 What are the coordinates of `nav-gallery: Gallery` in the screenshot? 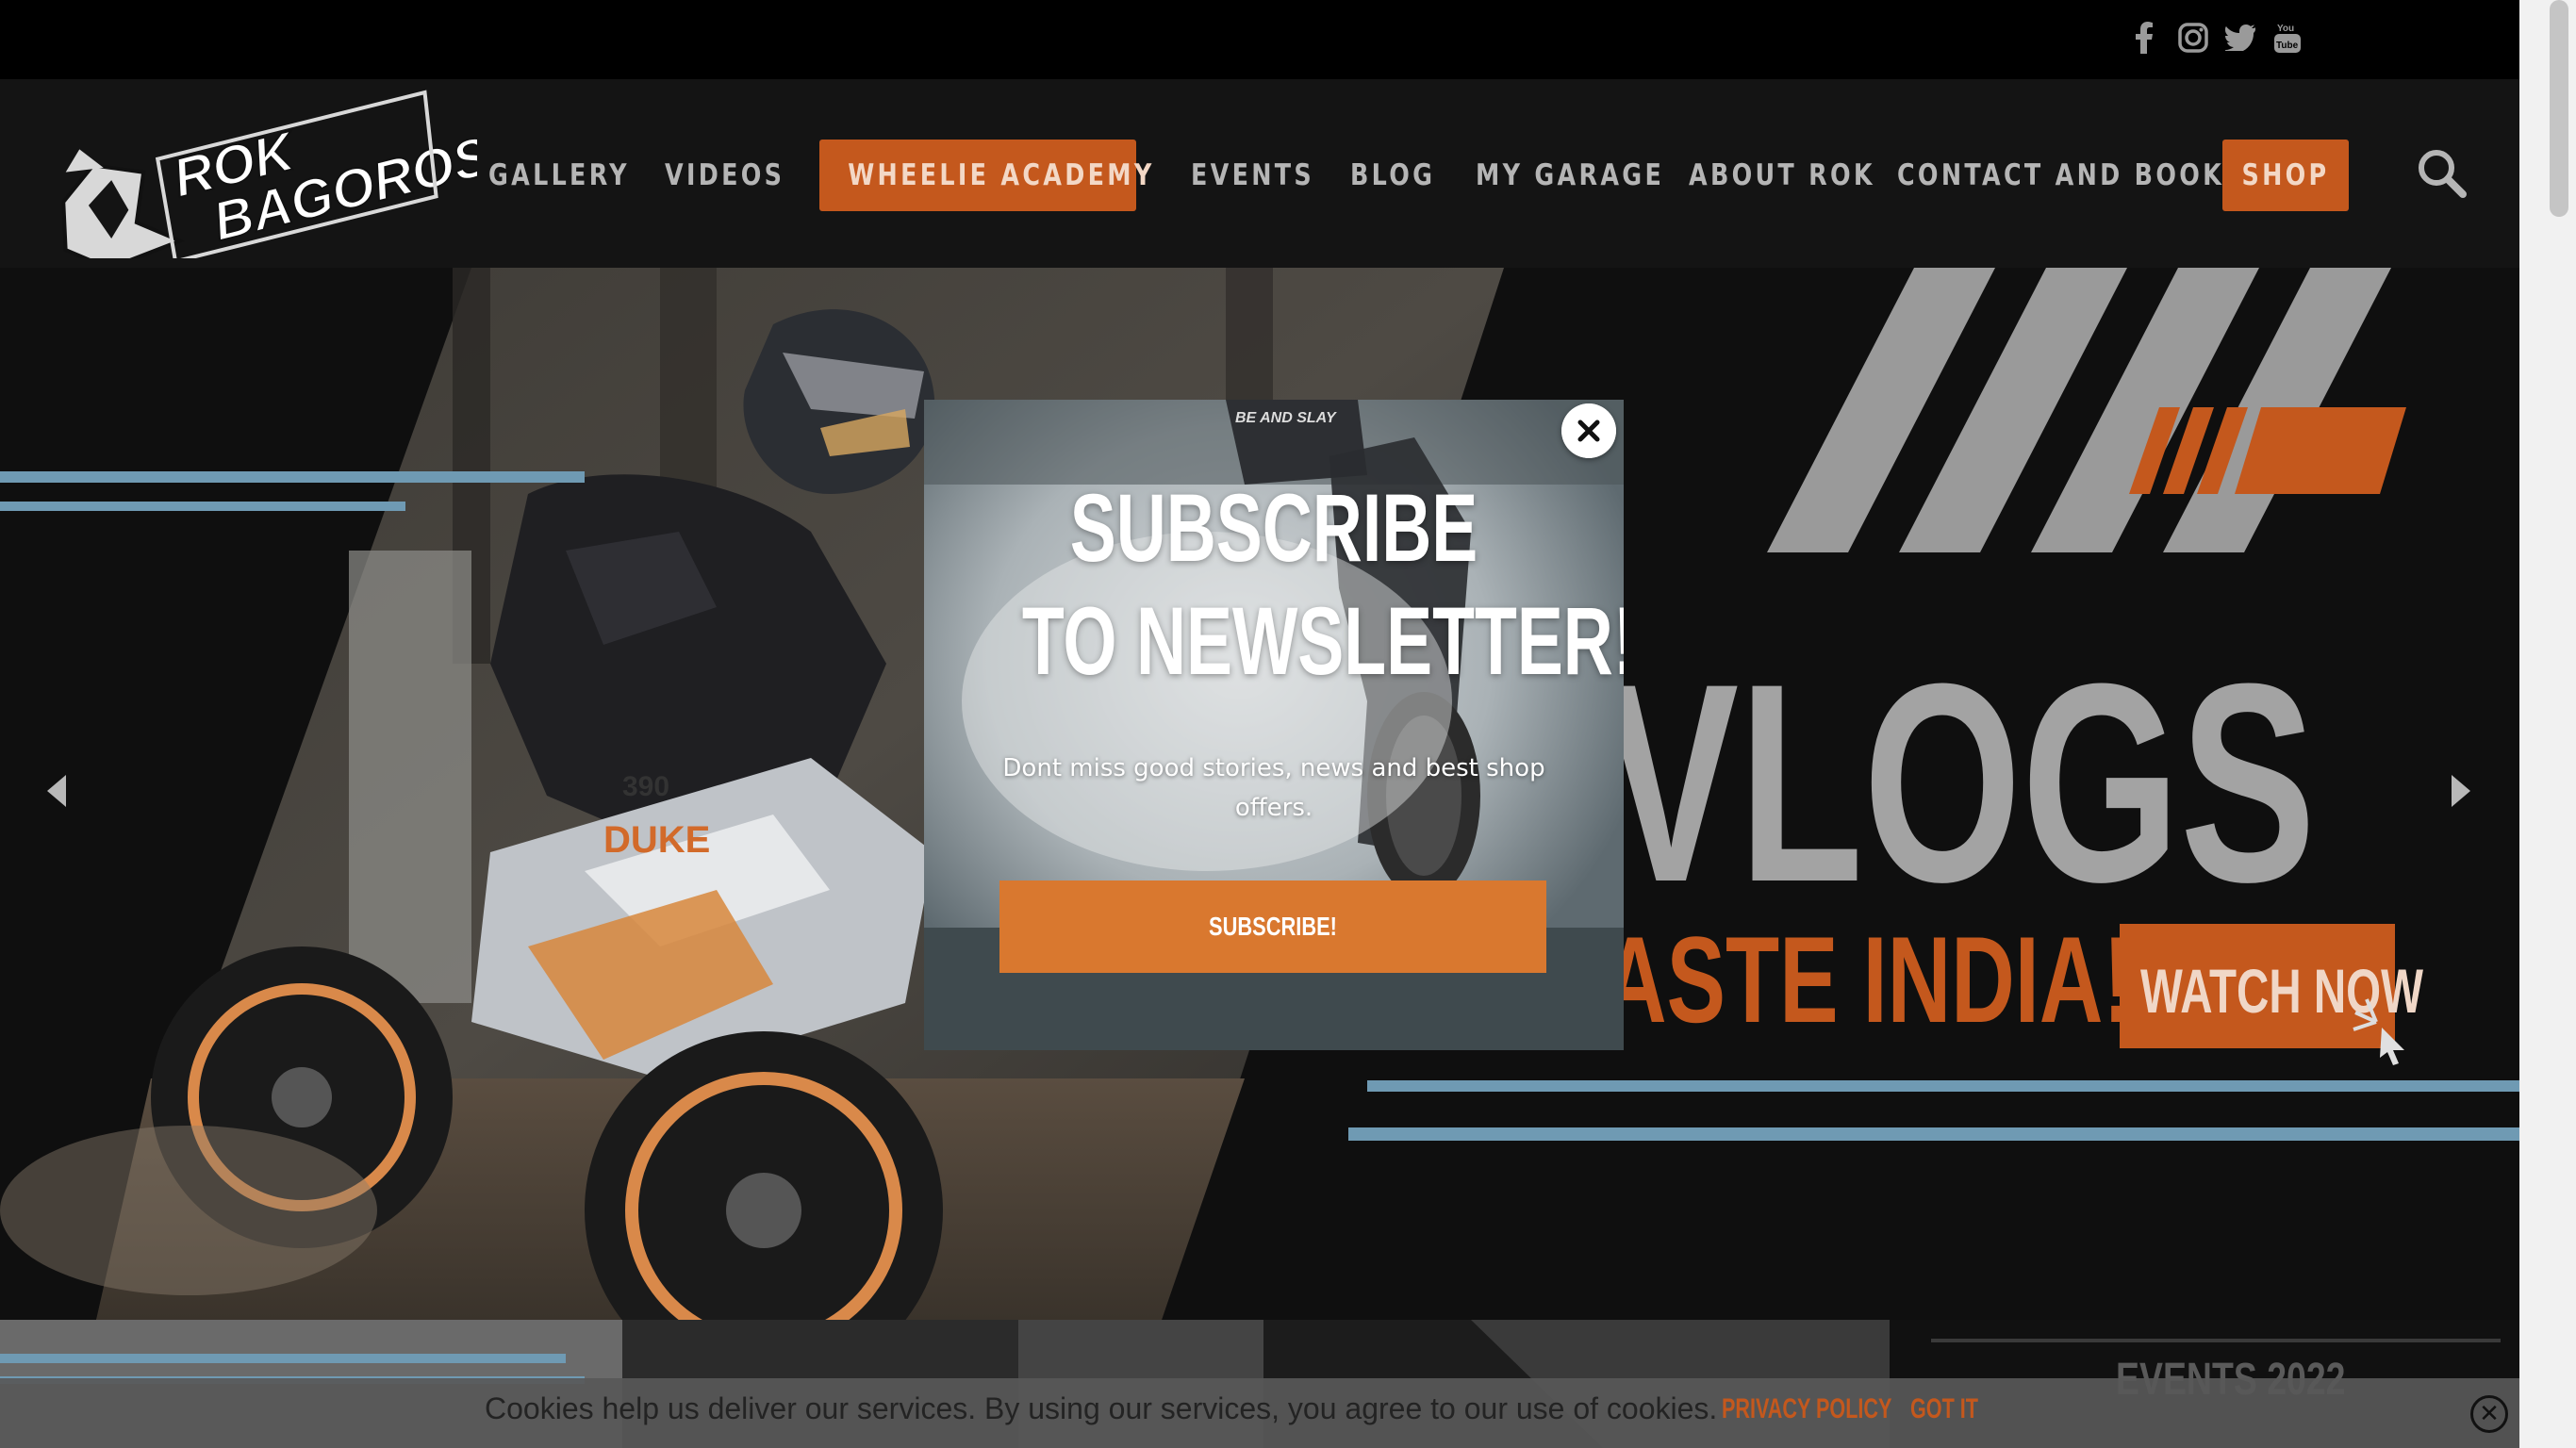 It's located at (559, 175).